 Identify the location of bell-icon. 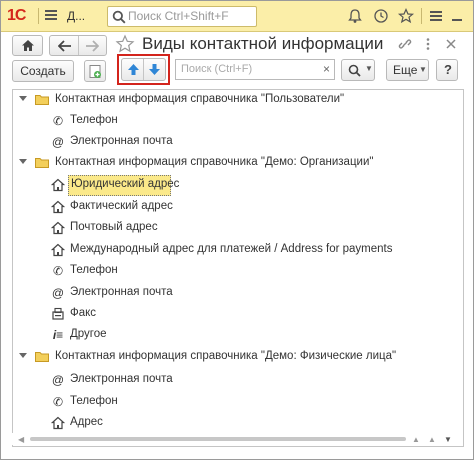
(355, 16).